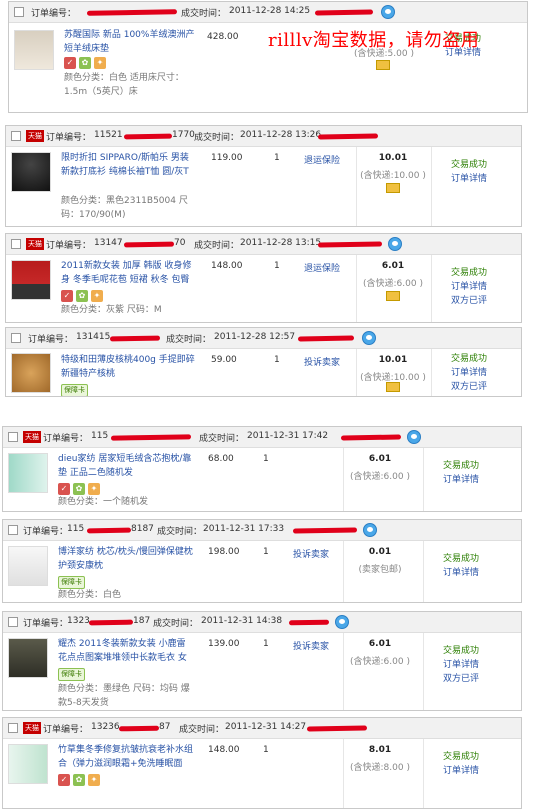 The width and height of the screenshot is (540, 809). Describe the element at coordinates (374, 40) in the screenshot. I see `watermark: rilllv淘宝数据，请勿盗用` at that location.